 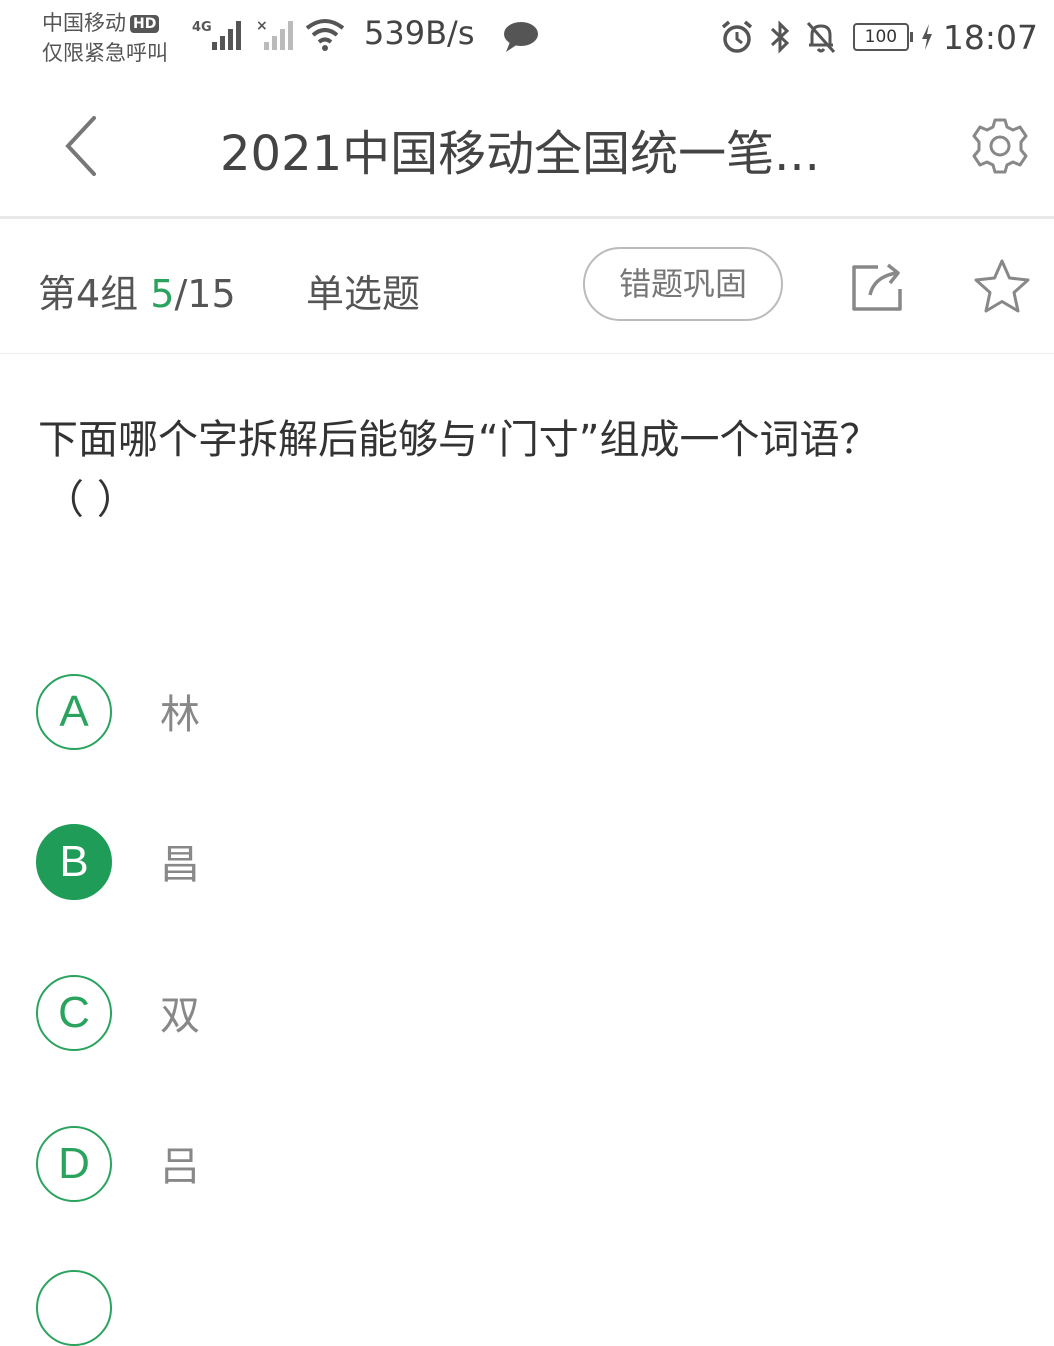 I want to click on network-speed: 539B/s, so click(x=419, y=33).